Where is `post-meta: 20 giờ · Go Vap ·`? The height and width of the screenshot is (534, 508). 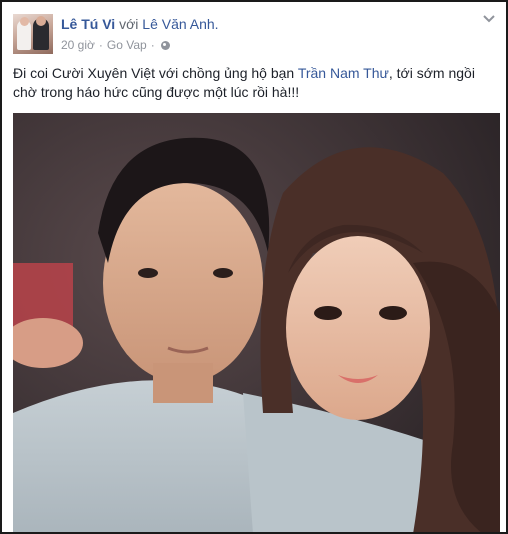
post-meta: 20 giờ · Go Vap · is located at coordinates (115, 45).